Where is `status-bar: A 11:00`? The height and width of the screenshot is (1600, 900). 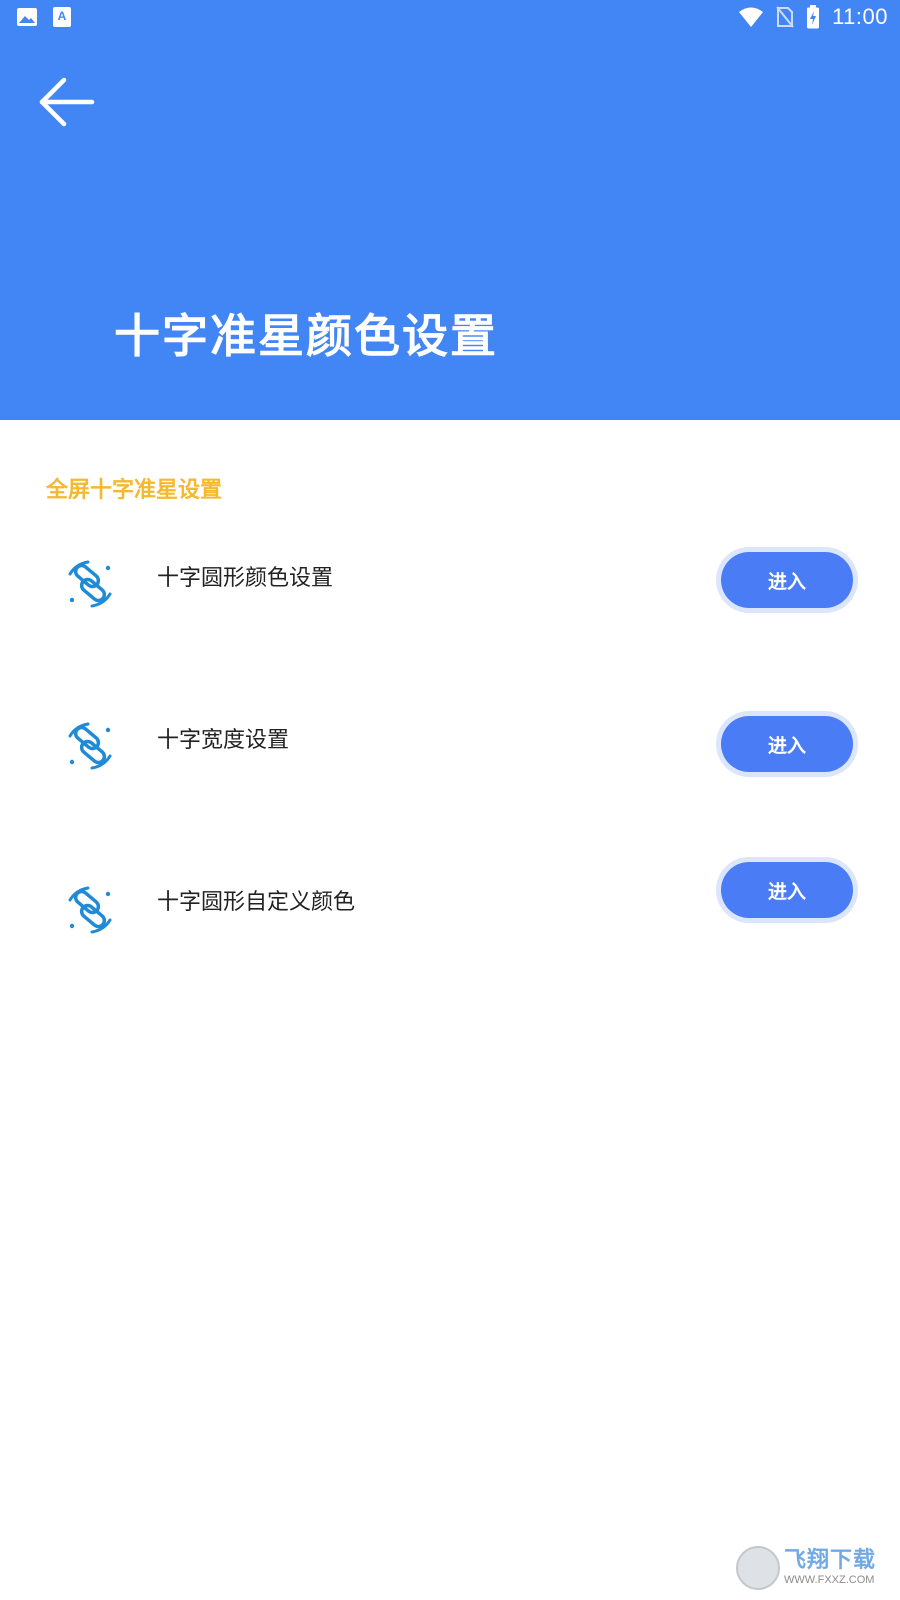
status-bar: A 11:00 is located at coordinates (450, 19).